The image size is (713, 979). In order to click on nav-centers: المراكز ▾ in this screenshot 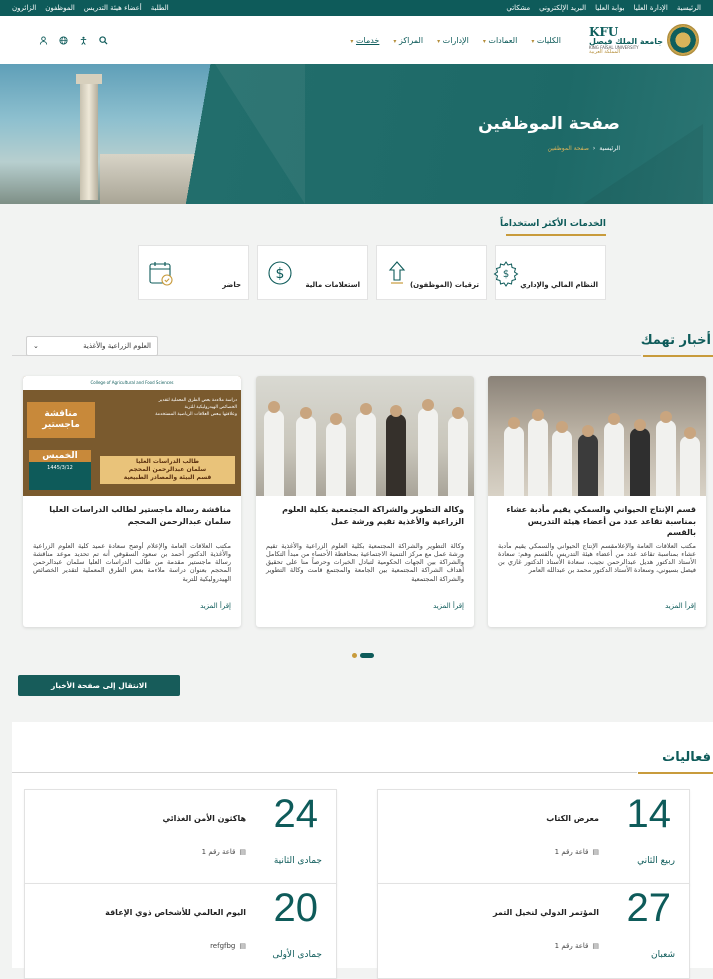, I will do `click(408, 40)`.